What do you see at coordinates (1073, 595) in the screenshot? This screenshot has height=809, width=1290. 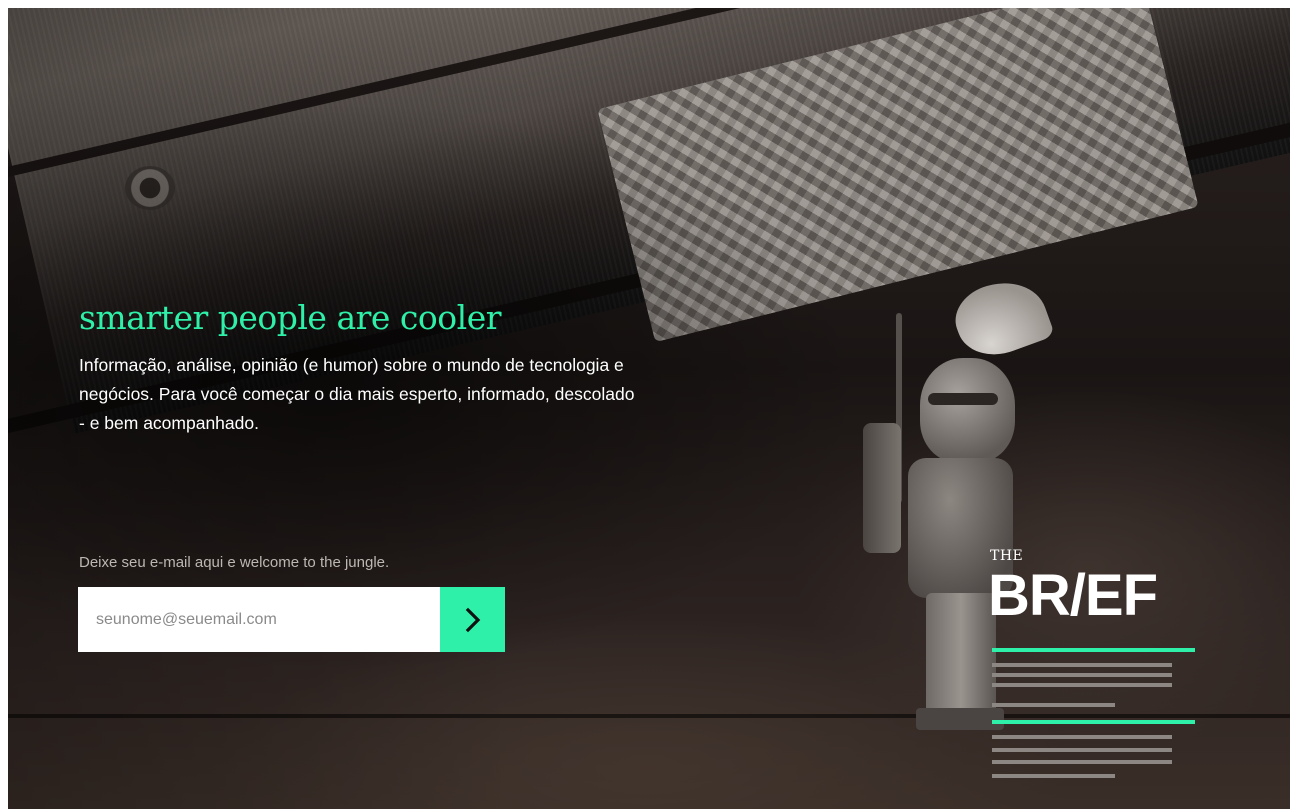 I see `logo-brief-text: BR/EF` at bounding box center [1073, 595].